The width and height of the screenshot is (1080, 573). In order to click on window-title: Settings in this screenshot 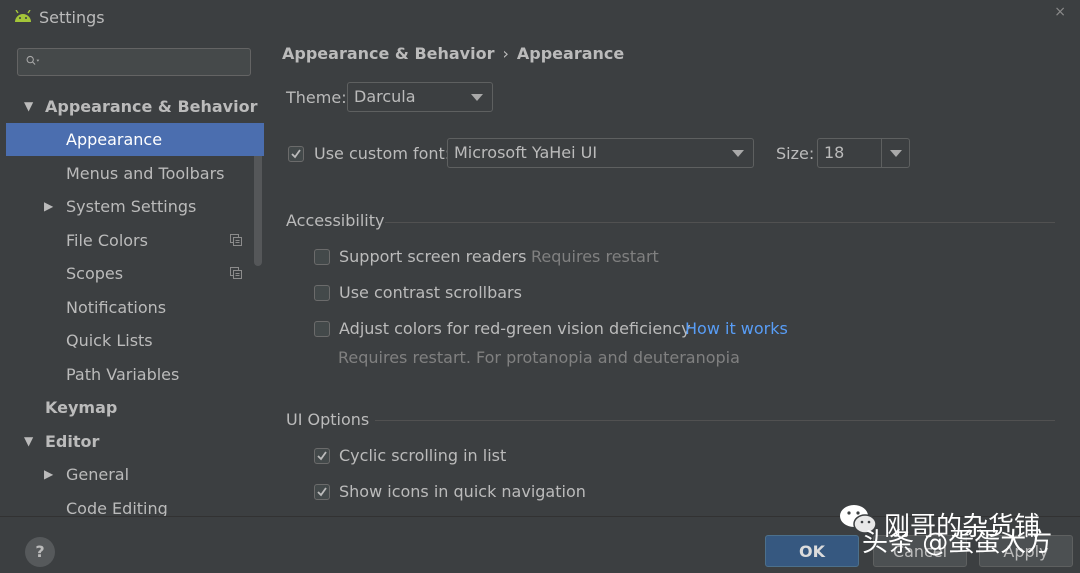, I will do `click(72, 17)`.